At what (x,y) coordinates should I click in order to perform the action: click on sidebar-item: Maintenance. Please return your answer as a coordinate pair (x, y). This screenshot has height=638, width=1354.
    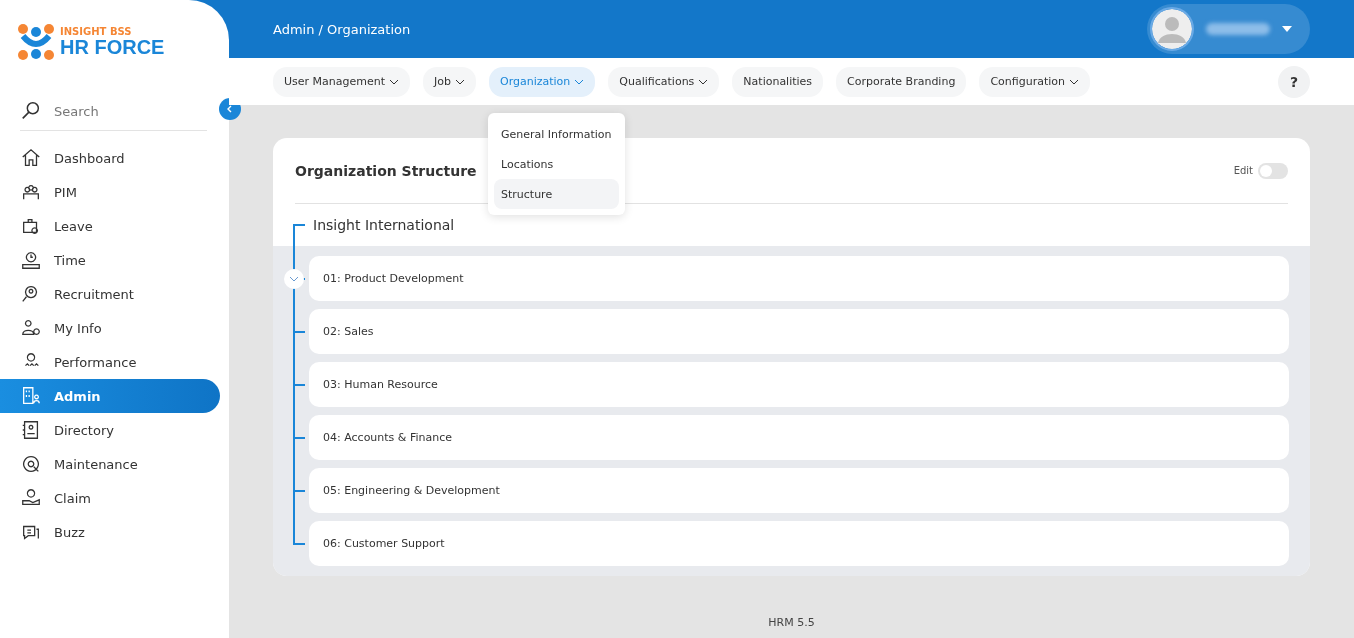
    Looking at the image, I should click on (110, 464).